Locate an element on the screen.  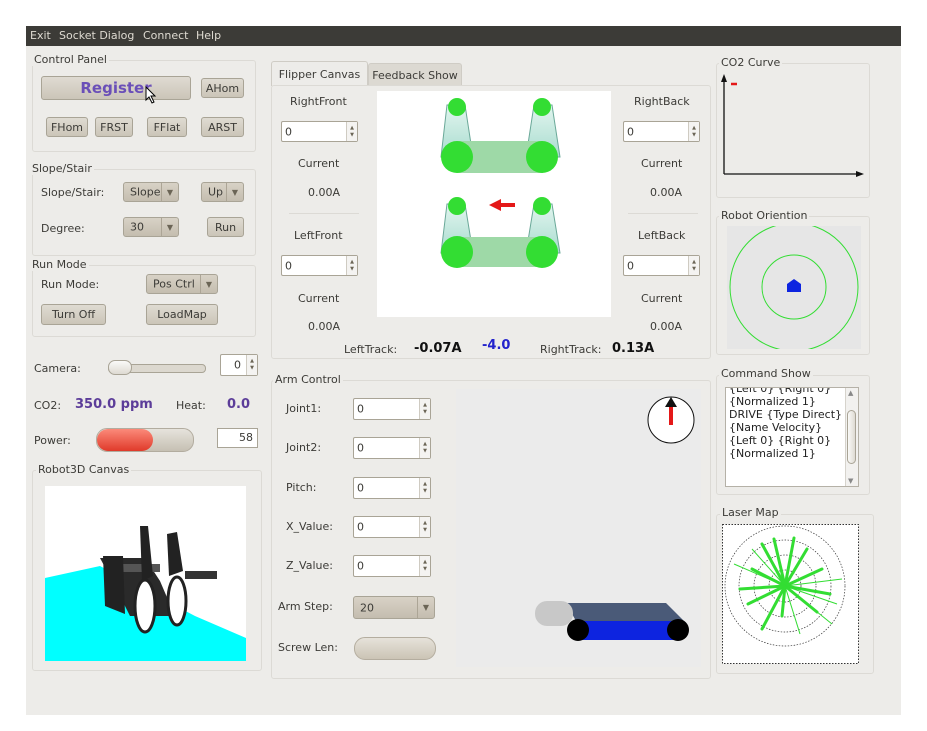
left-back-value: 0 is located at coordinates (630, 265).